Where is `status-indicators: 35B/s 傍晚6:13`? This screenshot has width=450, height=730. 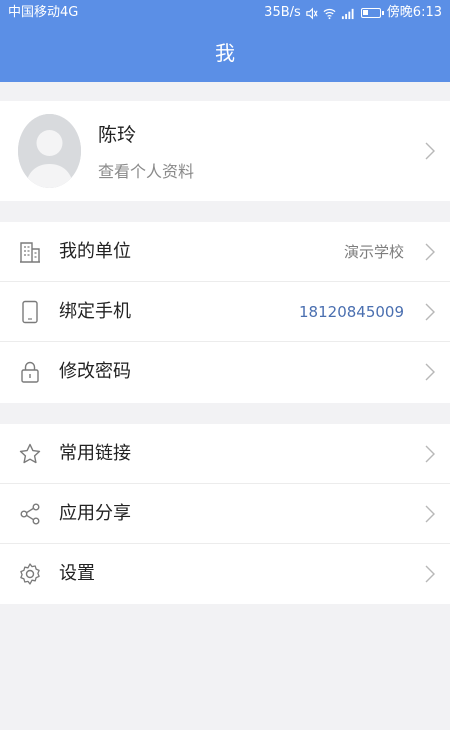 status-indicators: 35B/s 傍晚6:13 is located at coordinates (353, 13).